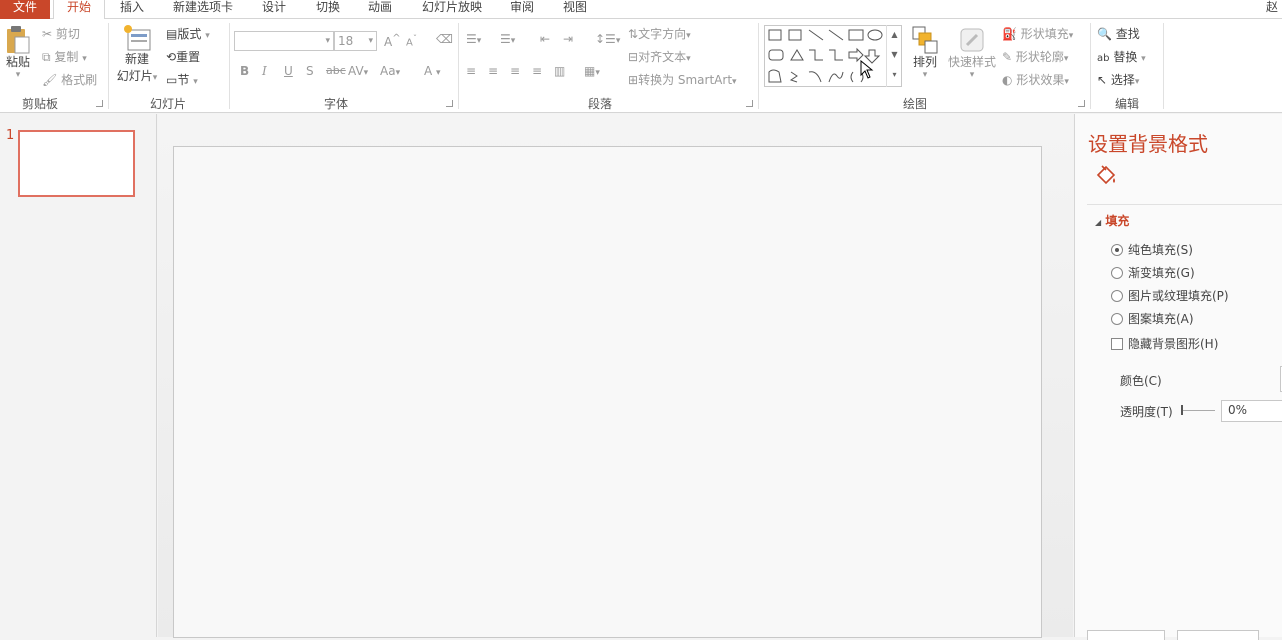 The image size is (1282, 640). Describe the element at coordinates (84, 59) in the screenshot. I see `chevron-down-icon: ▾` at that location.